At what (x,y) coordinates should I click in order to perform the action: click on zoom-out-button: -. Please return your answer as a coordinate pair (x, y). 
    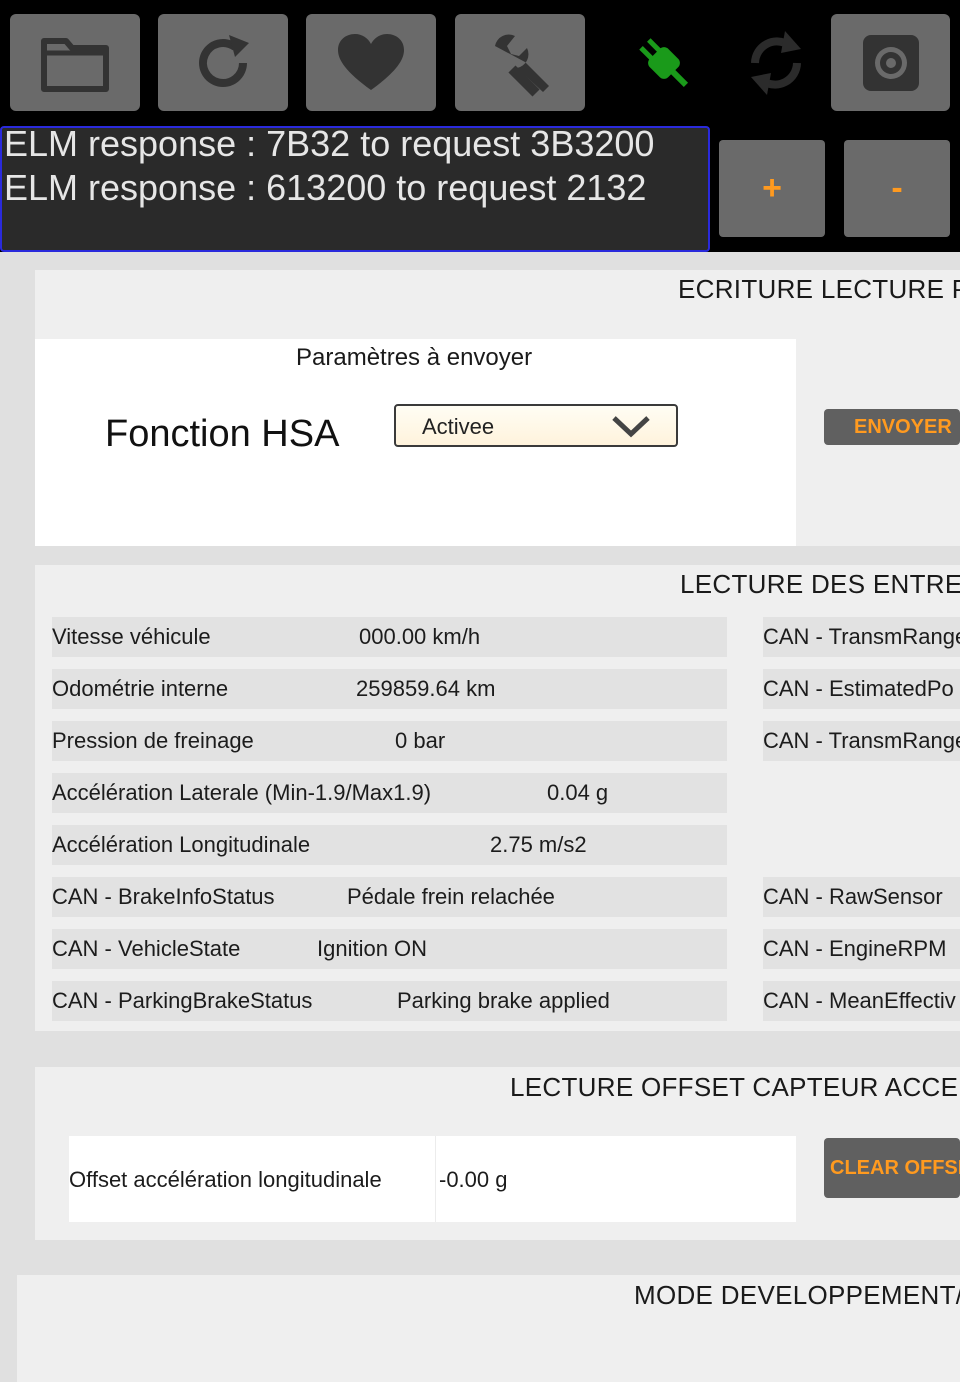
    Looking at the image, I should click on (897, 188).